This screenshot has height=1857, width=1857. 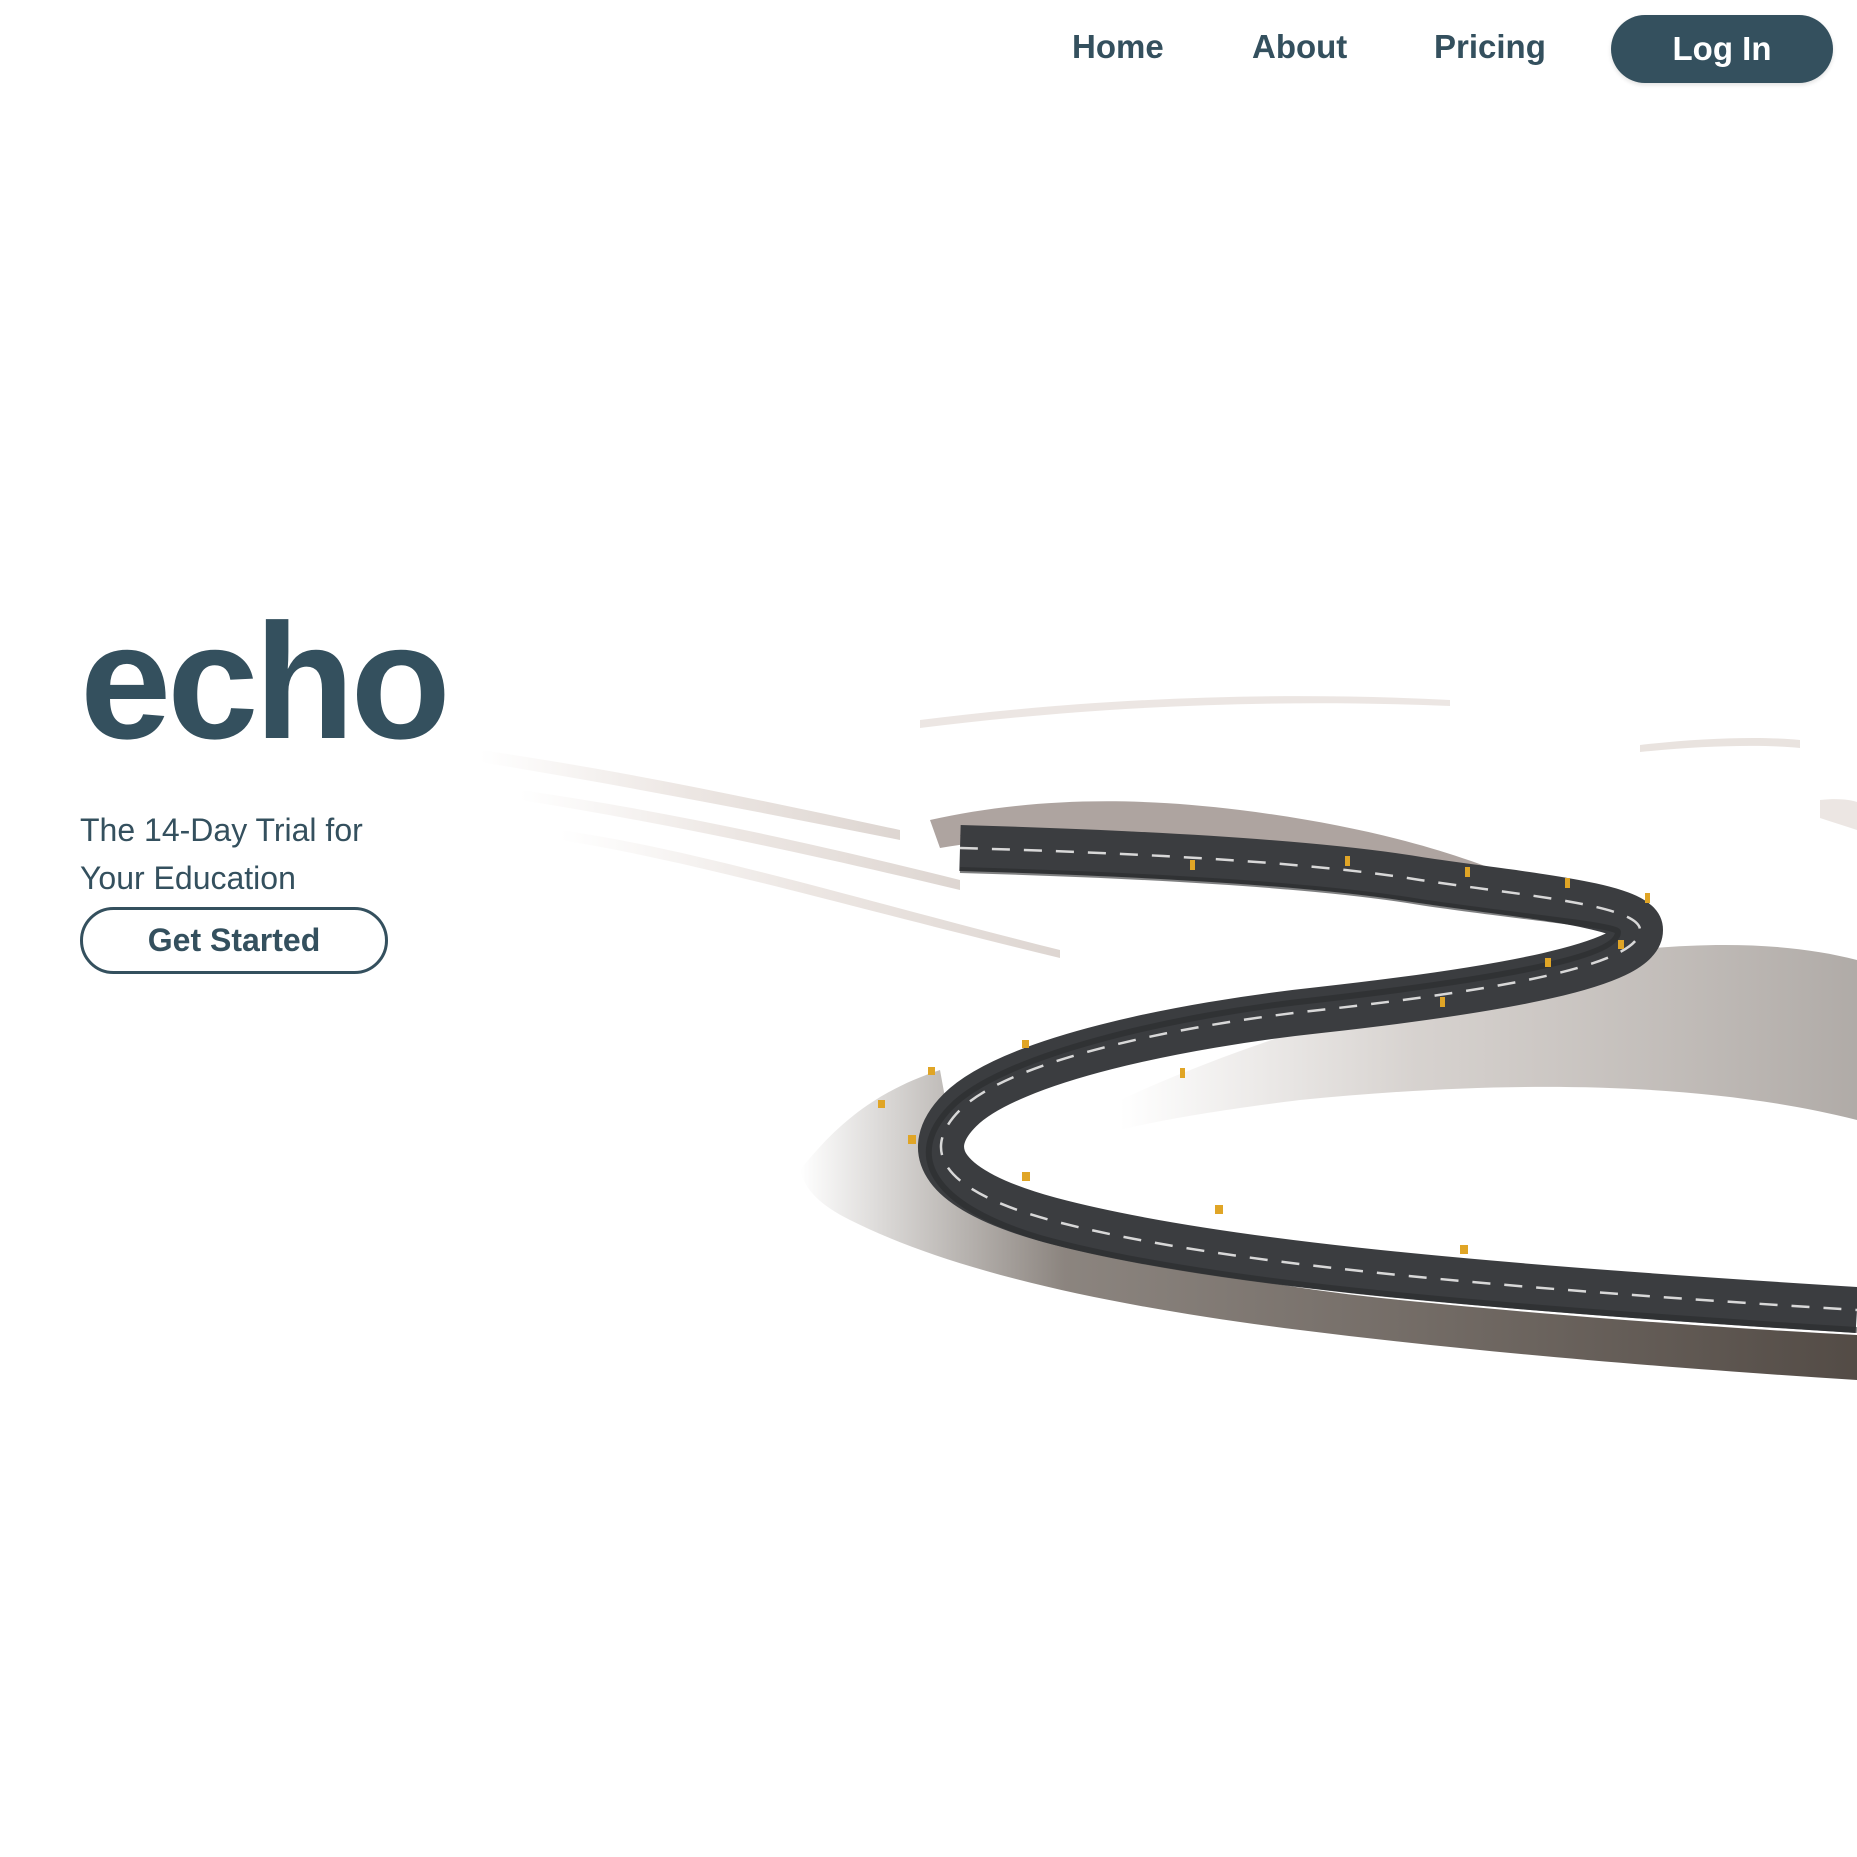 I want to click on hero-section: echo The 14-Day Trial for Your Education, so click(x=300, y=751).